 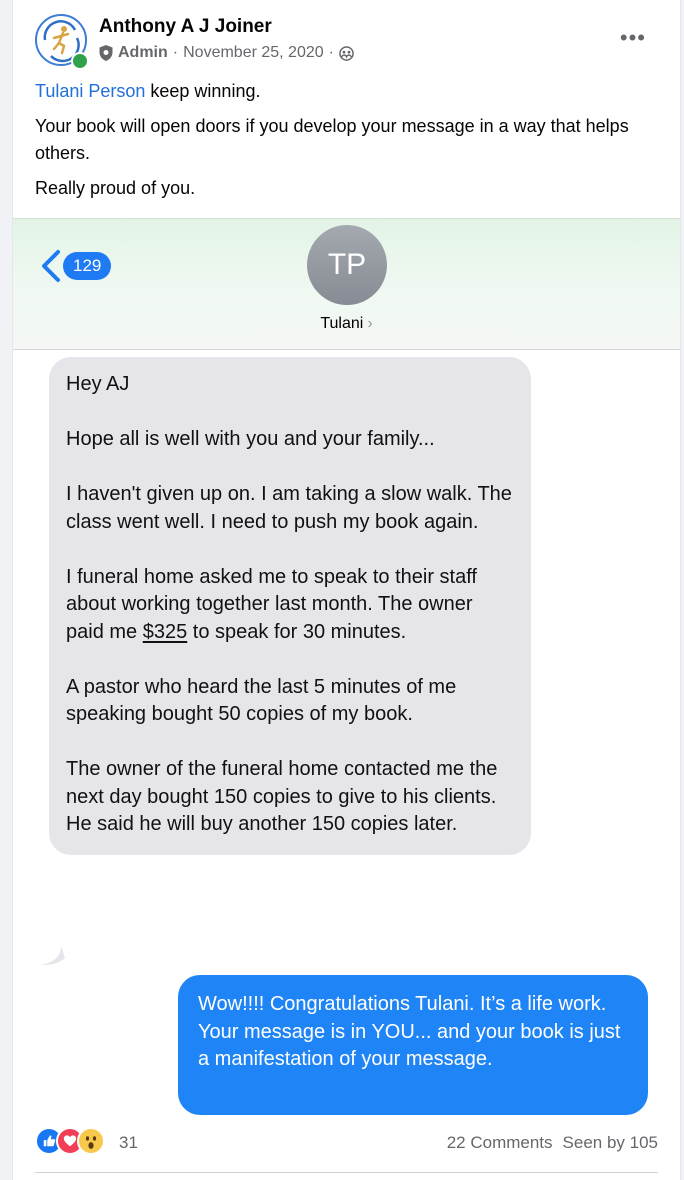 What do you see at coordinates (346, 1172) in the screenshot?
I see `footer-divider` at bounding box center [346, 1172].